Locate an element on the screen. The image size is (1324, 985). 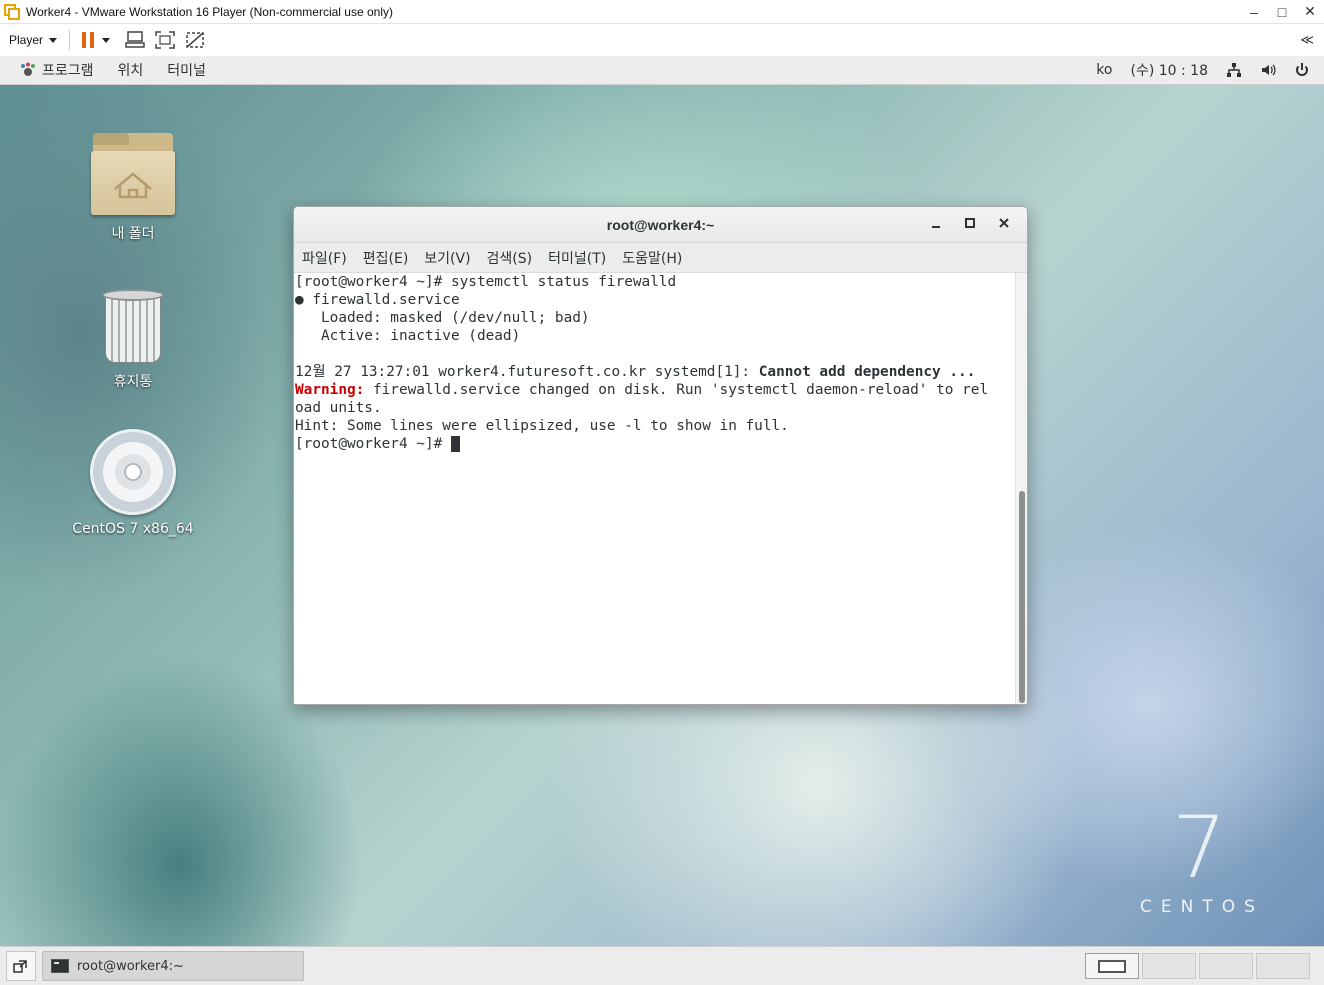
scrollbar-thumb is located at coordinates (1022, 597).